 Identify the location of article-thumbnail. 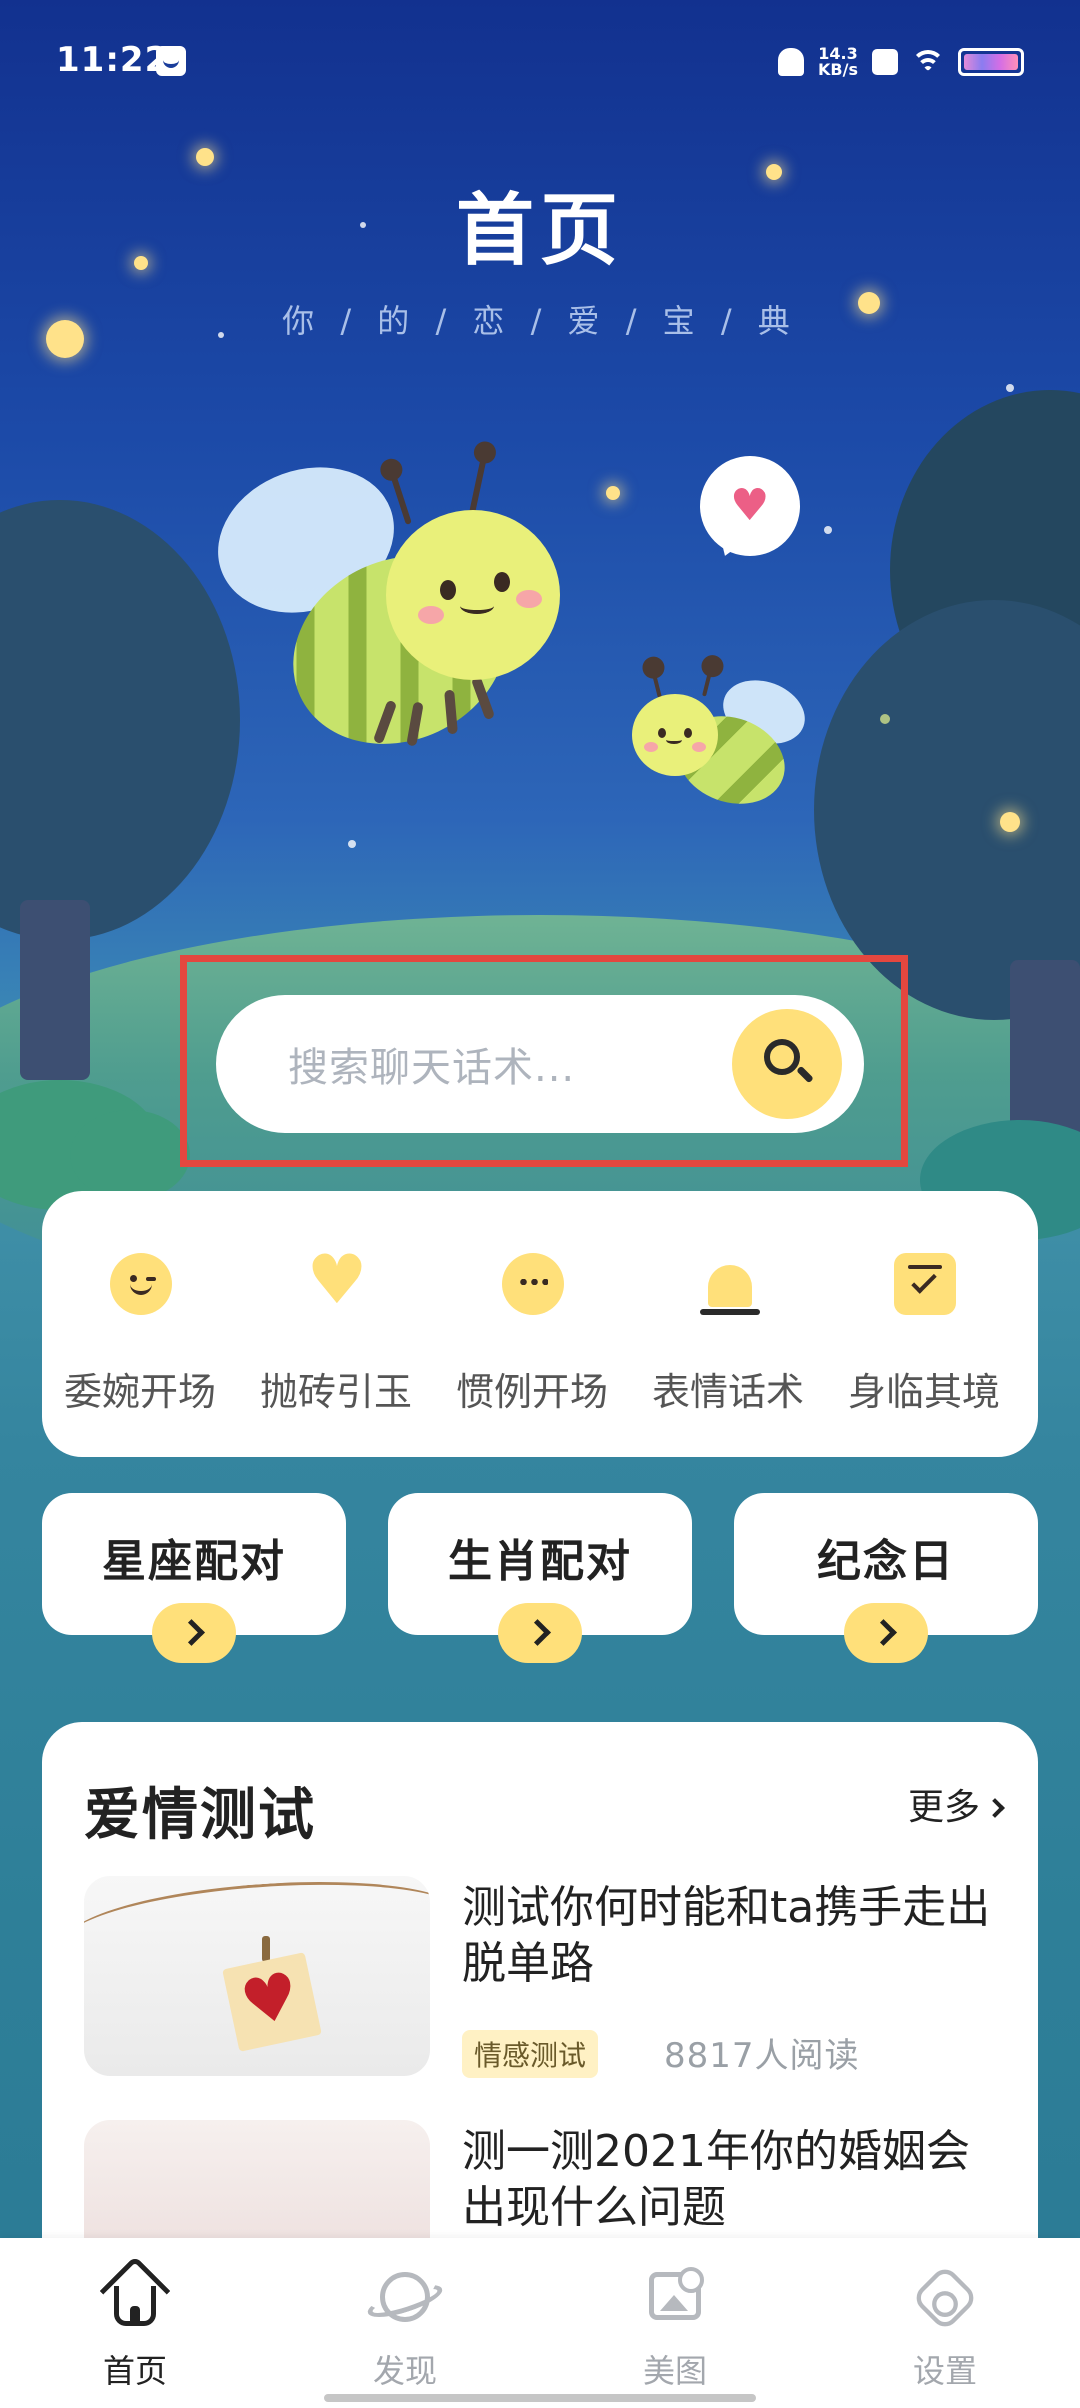
(257, 1976).